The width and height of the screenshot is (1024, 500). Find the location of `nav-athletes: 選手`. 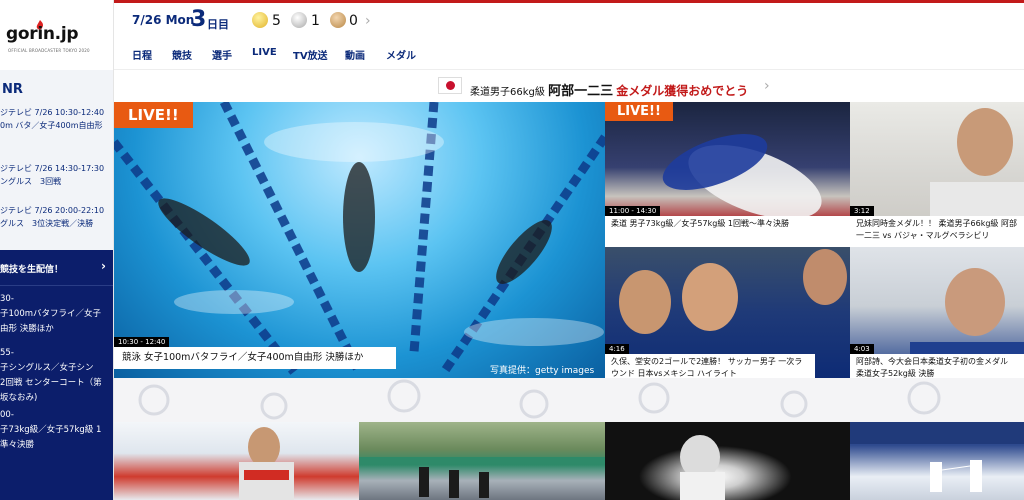

nav-athletes: 選手 is located at coordinates (222, 54).